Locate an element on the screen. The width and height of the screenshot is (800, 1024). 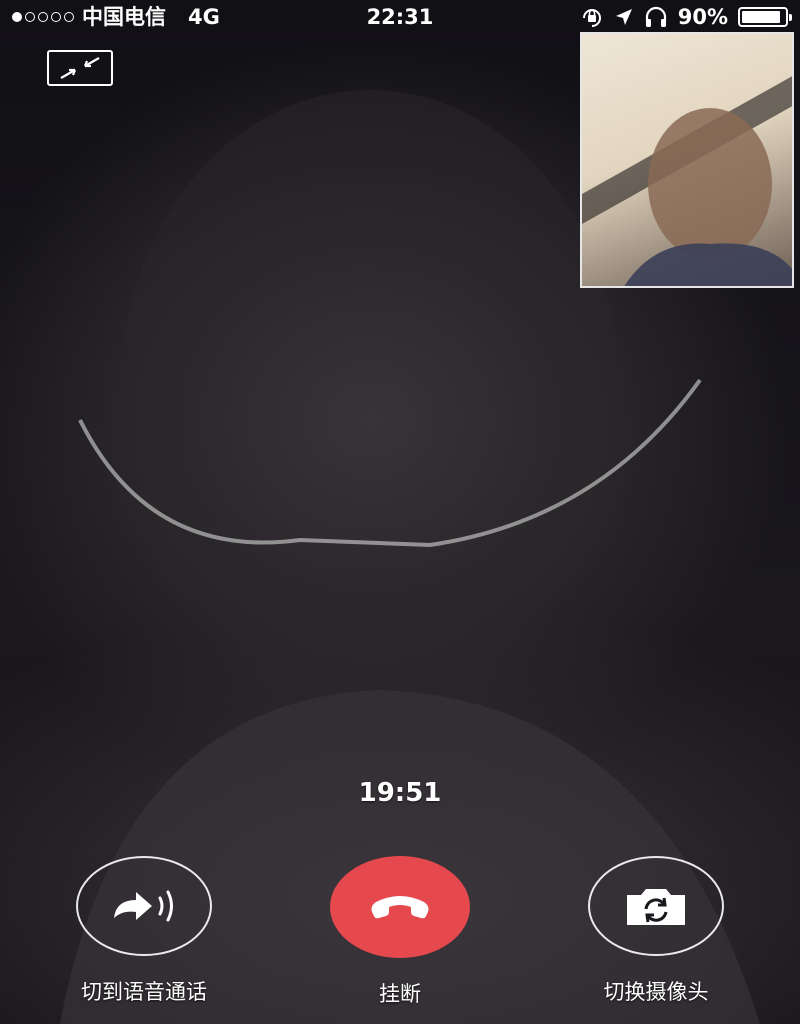
self-video-silhouette is located at coordinates (687, 181).